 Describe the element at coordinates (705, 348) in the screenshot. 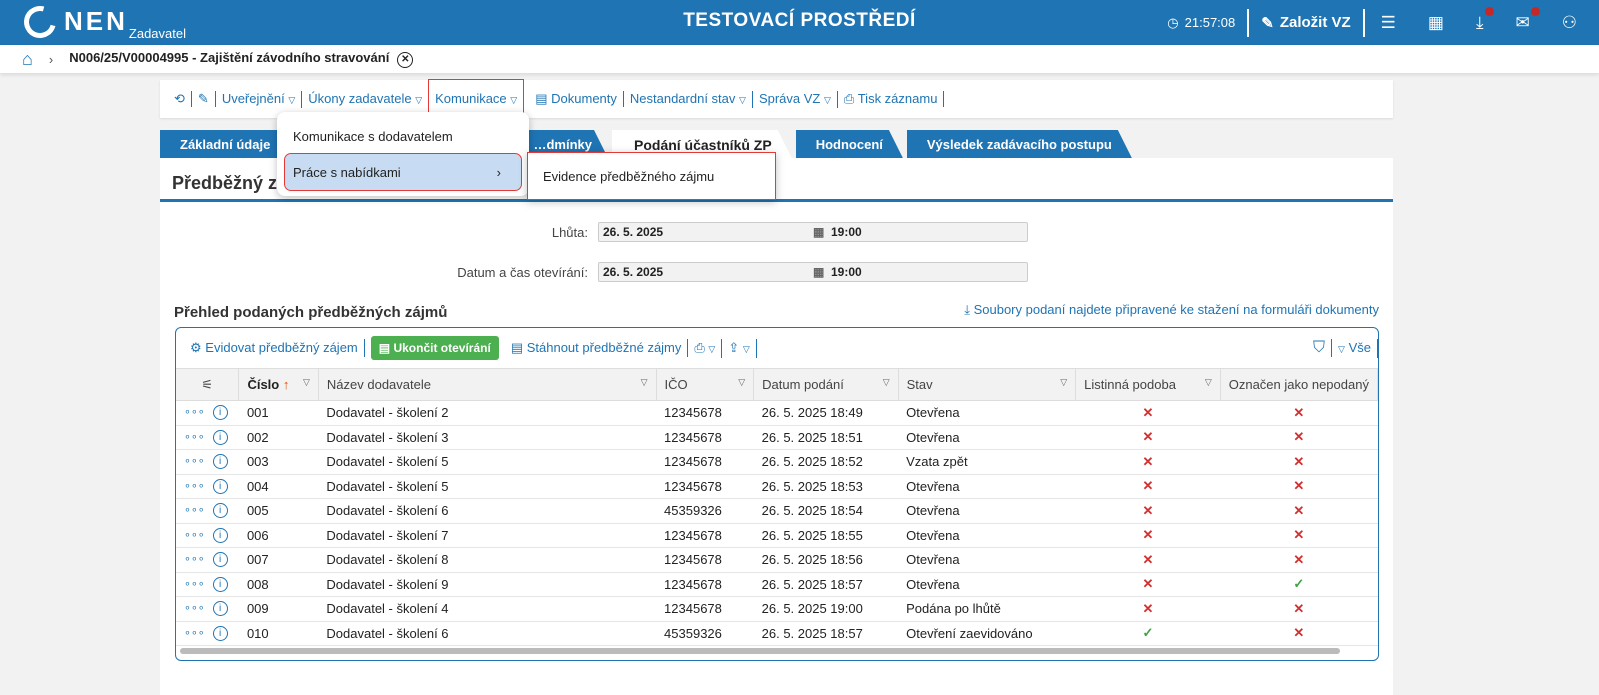

I see `print-menu-button: ⎙ ▽` at that location.